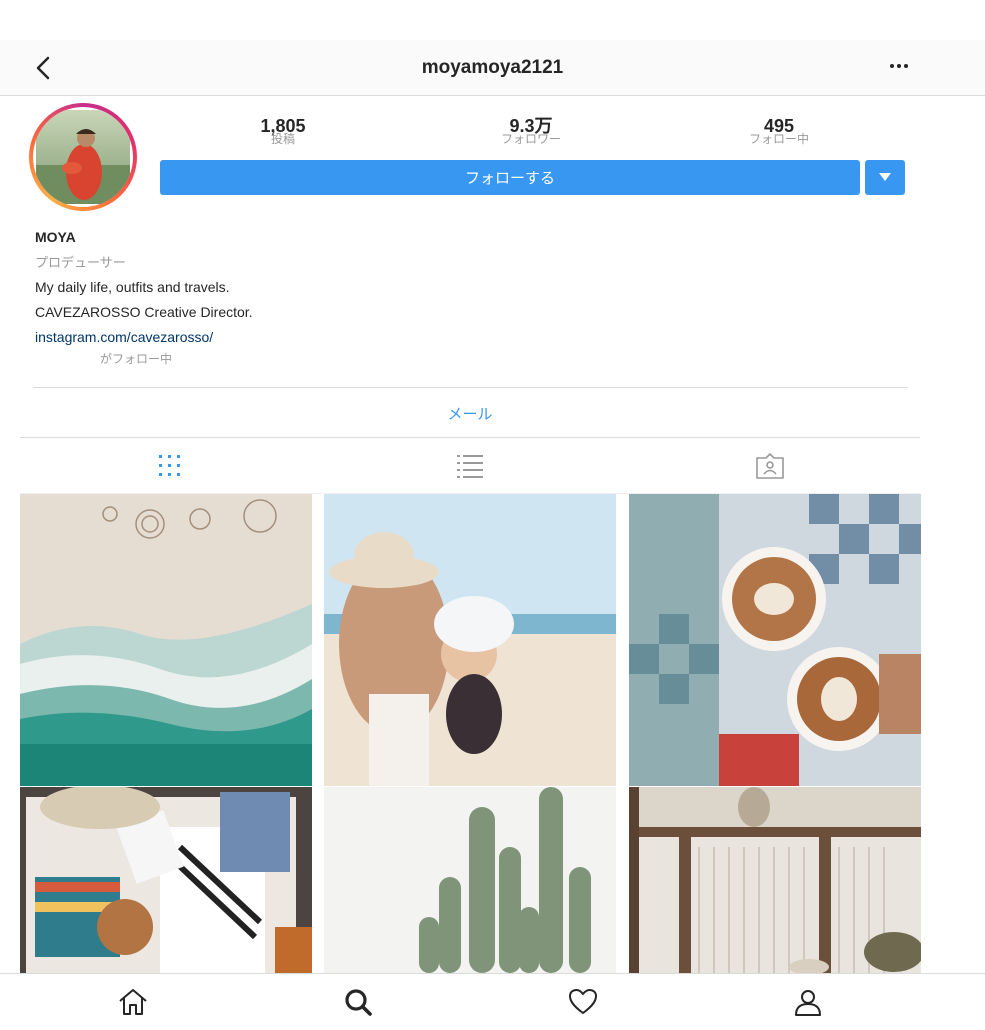 This screenshot has height=1030, width=985. What do you see at coordinates (470, 466) in the screenshot?
I see `list-icon` at bounding box center [470, 466].